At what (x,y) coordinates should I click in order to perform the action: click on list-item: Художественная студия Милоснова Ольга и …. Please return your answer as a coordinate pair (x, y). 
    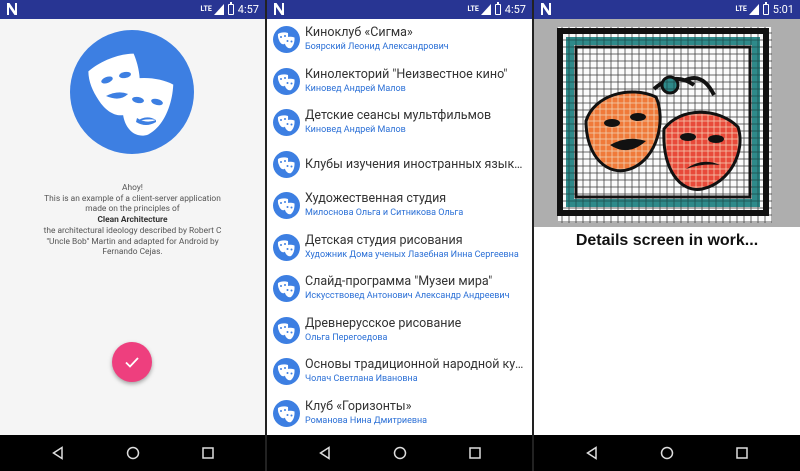
    Looking at the image, I should click on (399, 206).